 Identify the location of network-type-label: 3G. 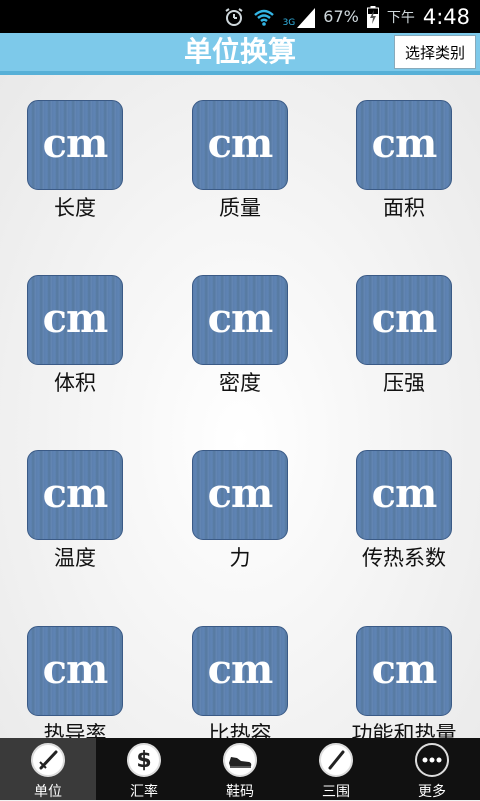
(289, 22).